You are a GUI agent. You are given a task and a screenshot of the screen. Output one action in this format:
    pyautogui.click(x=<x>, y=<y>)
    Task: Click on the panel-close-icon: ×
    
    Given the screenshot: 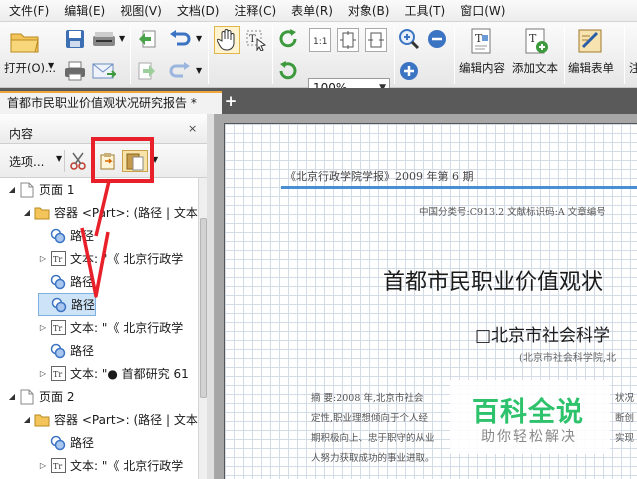 What is the action you would take?
    pyautogui.click(x=192, y=128)
    